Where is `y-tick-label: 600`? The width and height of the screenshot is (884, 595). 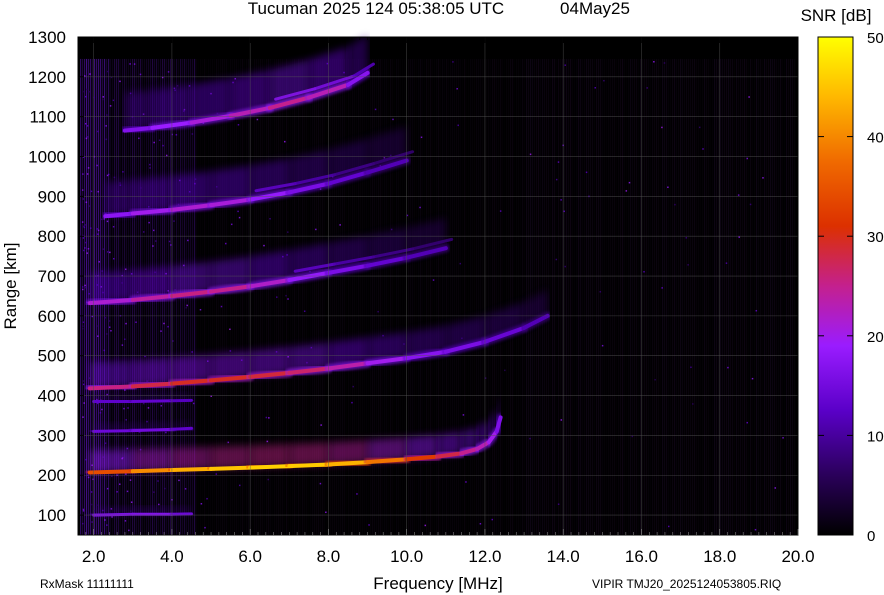
y-tick-label: 600 is located at coordinates (52, 316).